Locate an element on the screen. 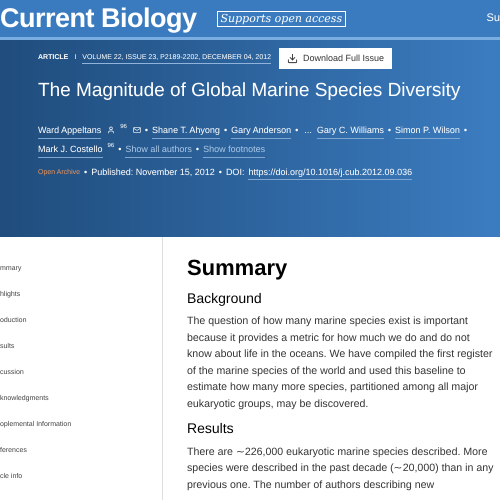 Image resolution: width=500 pixels, height=500 pixels. subsection-heading: Background is located at coordinates (225, 298).